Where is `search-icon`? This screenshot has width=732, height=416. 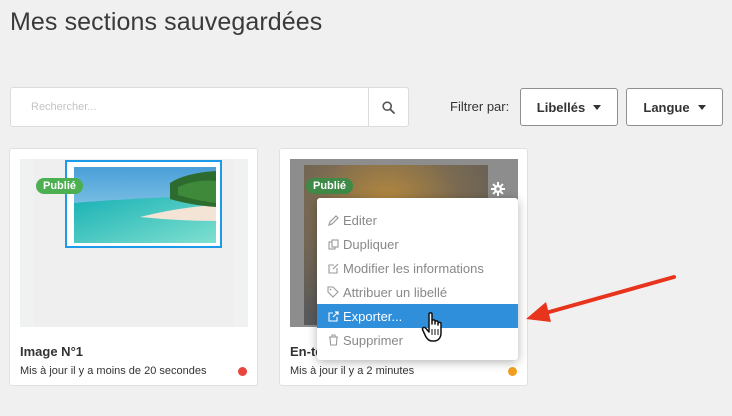
search-icon is located at coordinates (388, 107).